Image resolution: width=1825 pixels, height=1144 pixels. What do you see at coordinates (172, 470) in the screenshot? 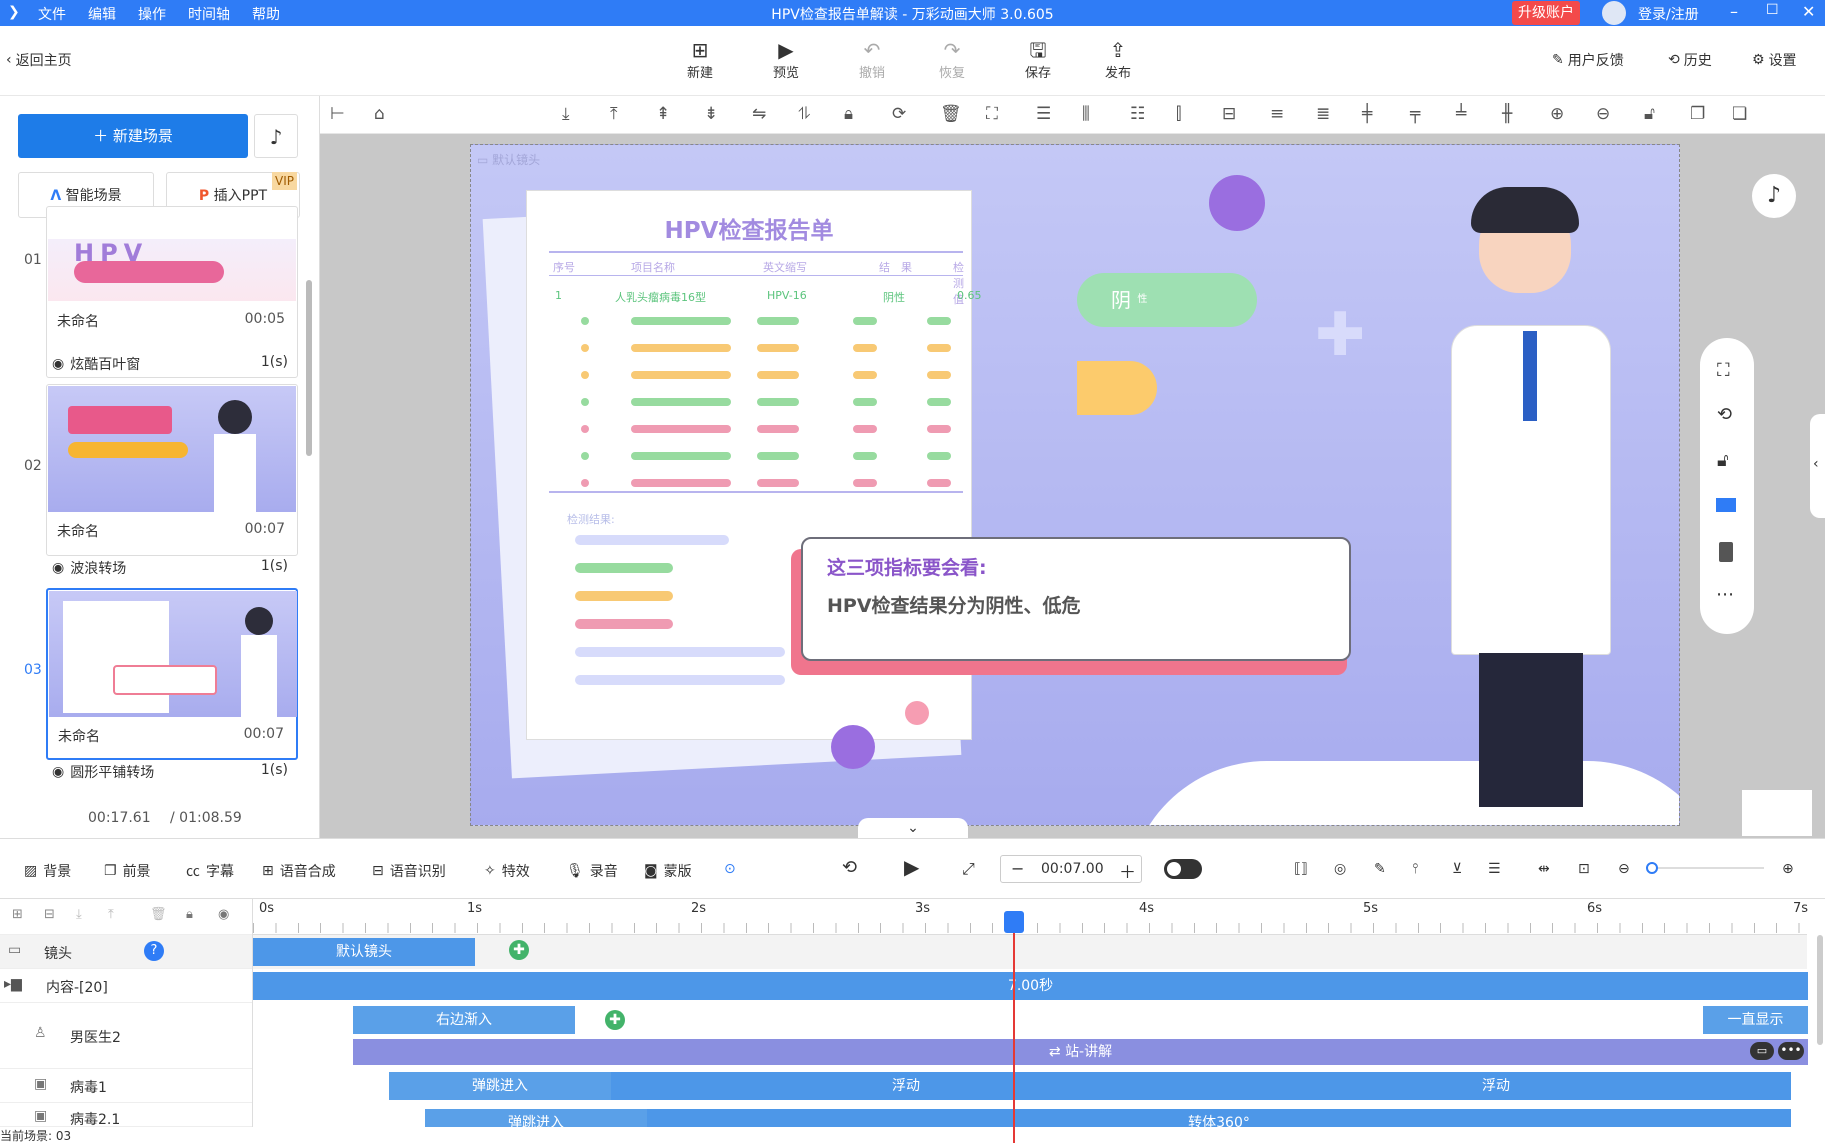
I see `scene-card: 未命名 00:07` at bounding box center [172, 470].